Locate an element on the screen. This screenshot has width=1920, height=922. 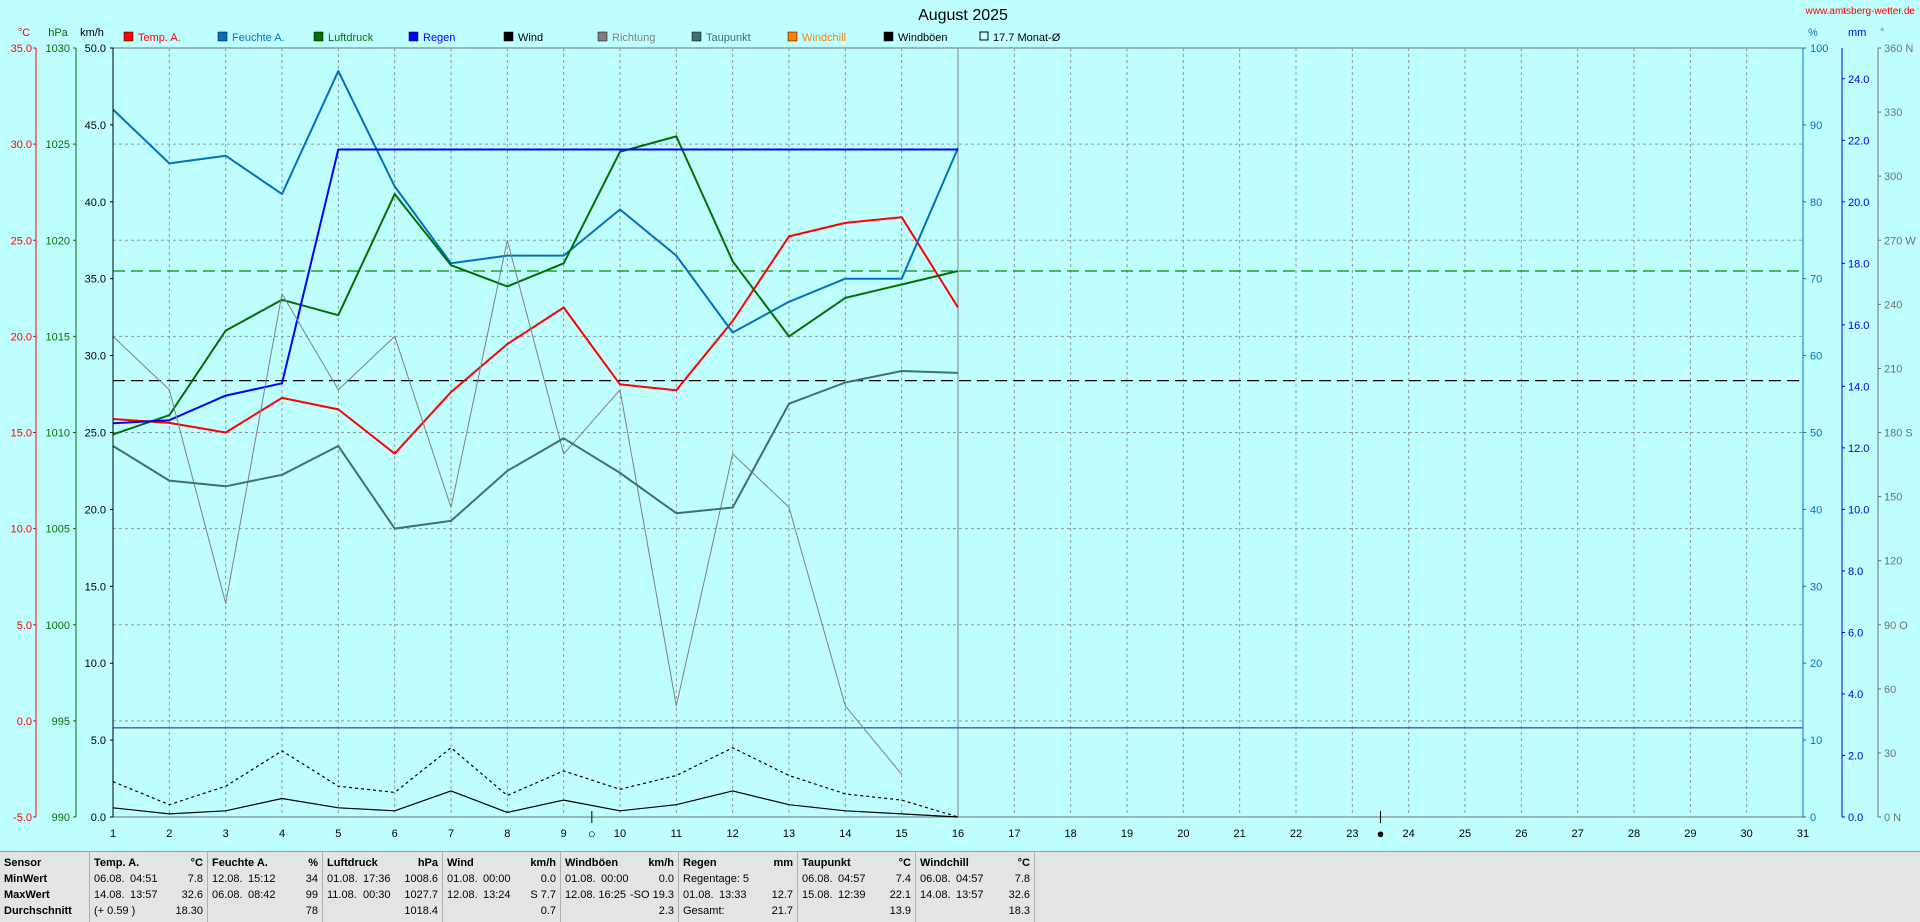
stats-row-label: Sensor is located at coordinates (44, 863).